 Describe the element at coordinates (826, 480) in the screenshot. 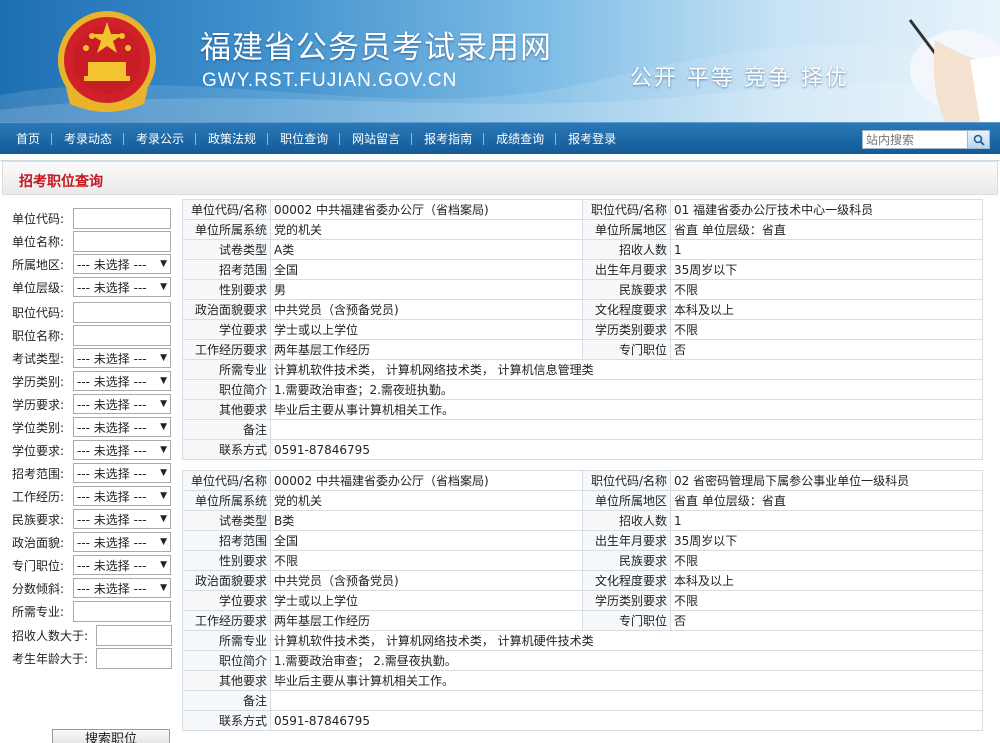

I see `field-value: 02 省密码管理局下属参公事业单位一级科员` at that location.